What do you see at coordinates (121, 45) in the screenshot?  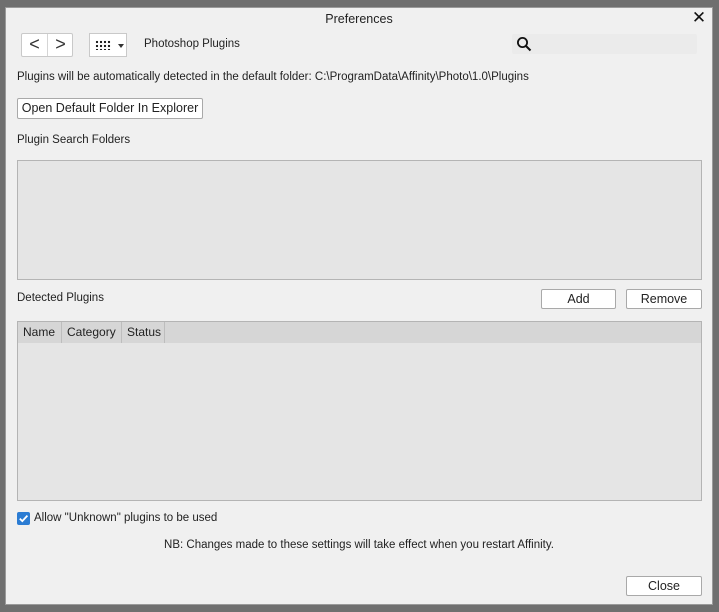 I see `chevron-down-icon` at bounding box center [121, 45].